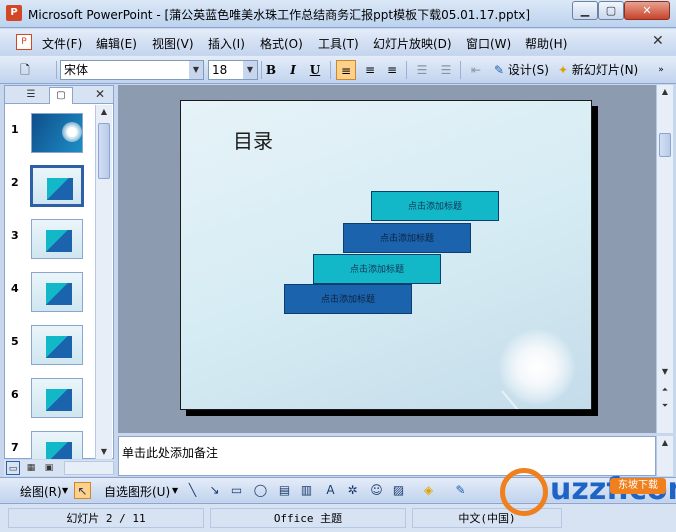  What do you see at coordinates (253, 139) in the screenshot?
I see `slide-title: 目录` at bounding box center [253, 139].